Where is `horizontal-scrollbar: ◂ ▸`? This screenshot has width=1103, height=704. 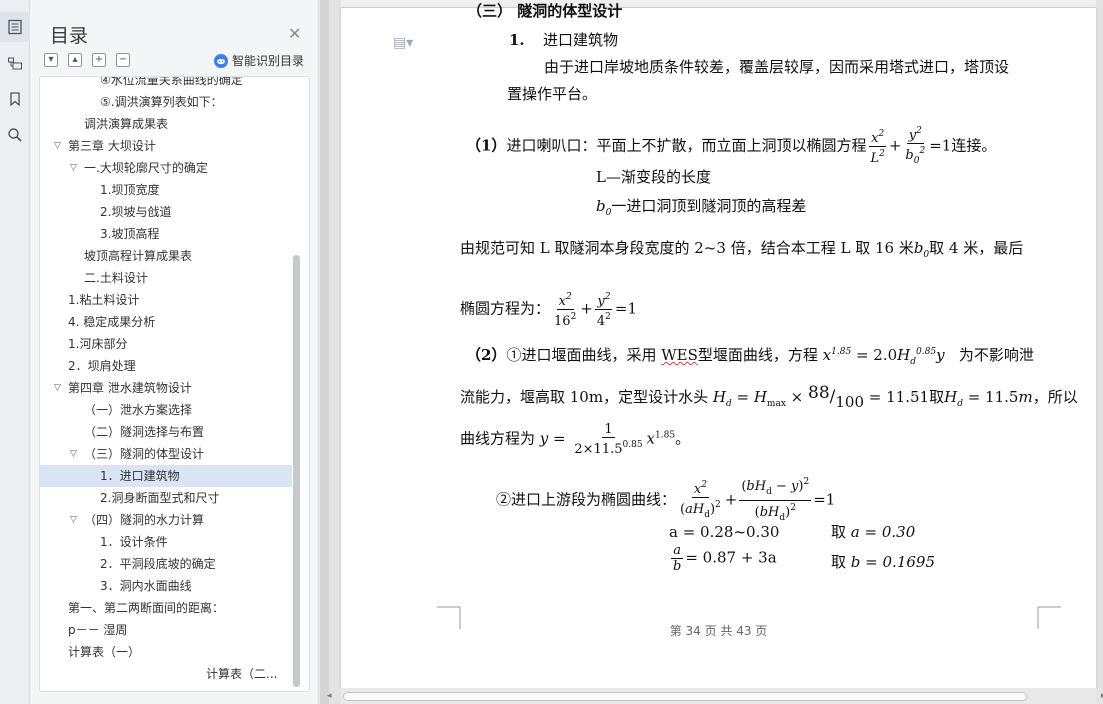 horizontal-scrollbar: ◂ ▸ is located at coordinates (715, 696).